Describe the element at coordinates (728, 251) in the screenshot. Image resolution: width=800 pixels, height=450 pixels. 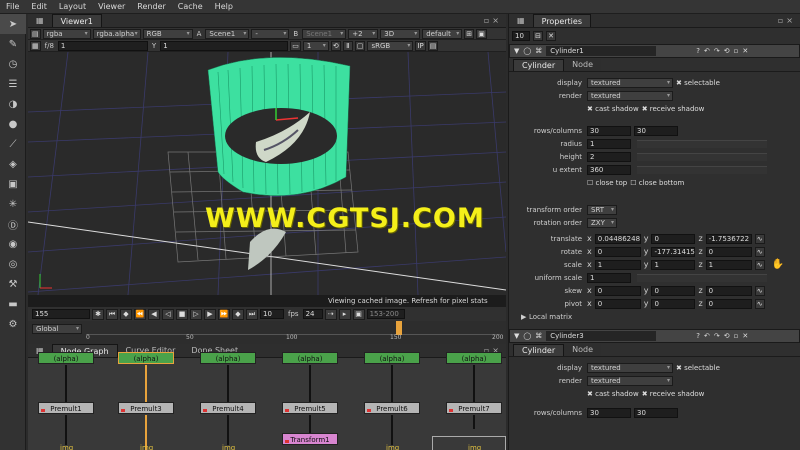
I see `rotate-z-input: 0` at that location.